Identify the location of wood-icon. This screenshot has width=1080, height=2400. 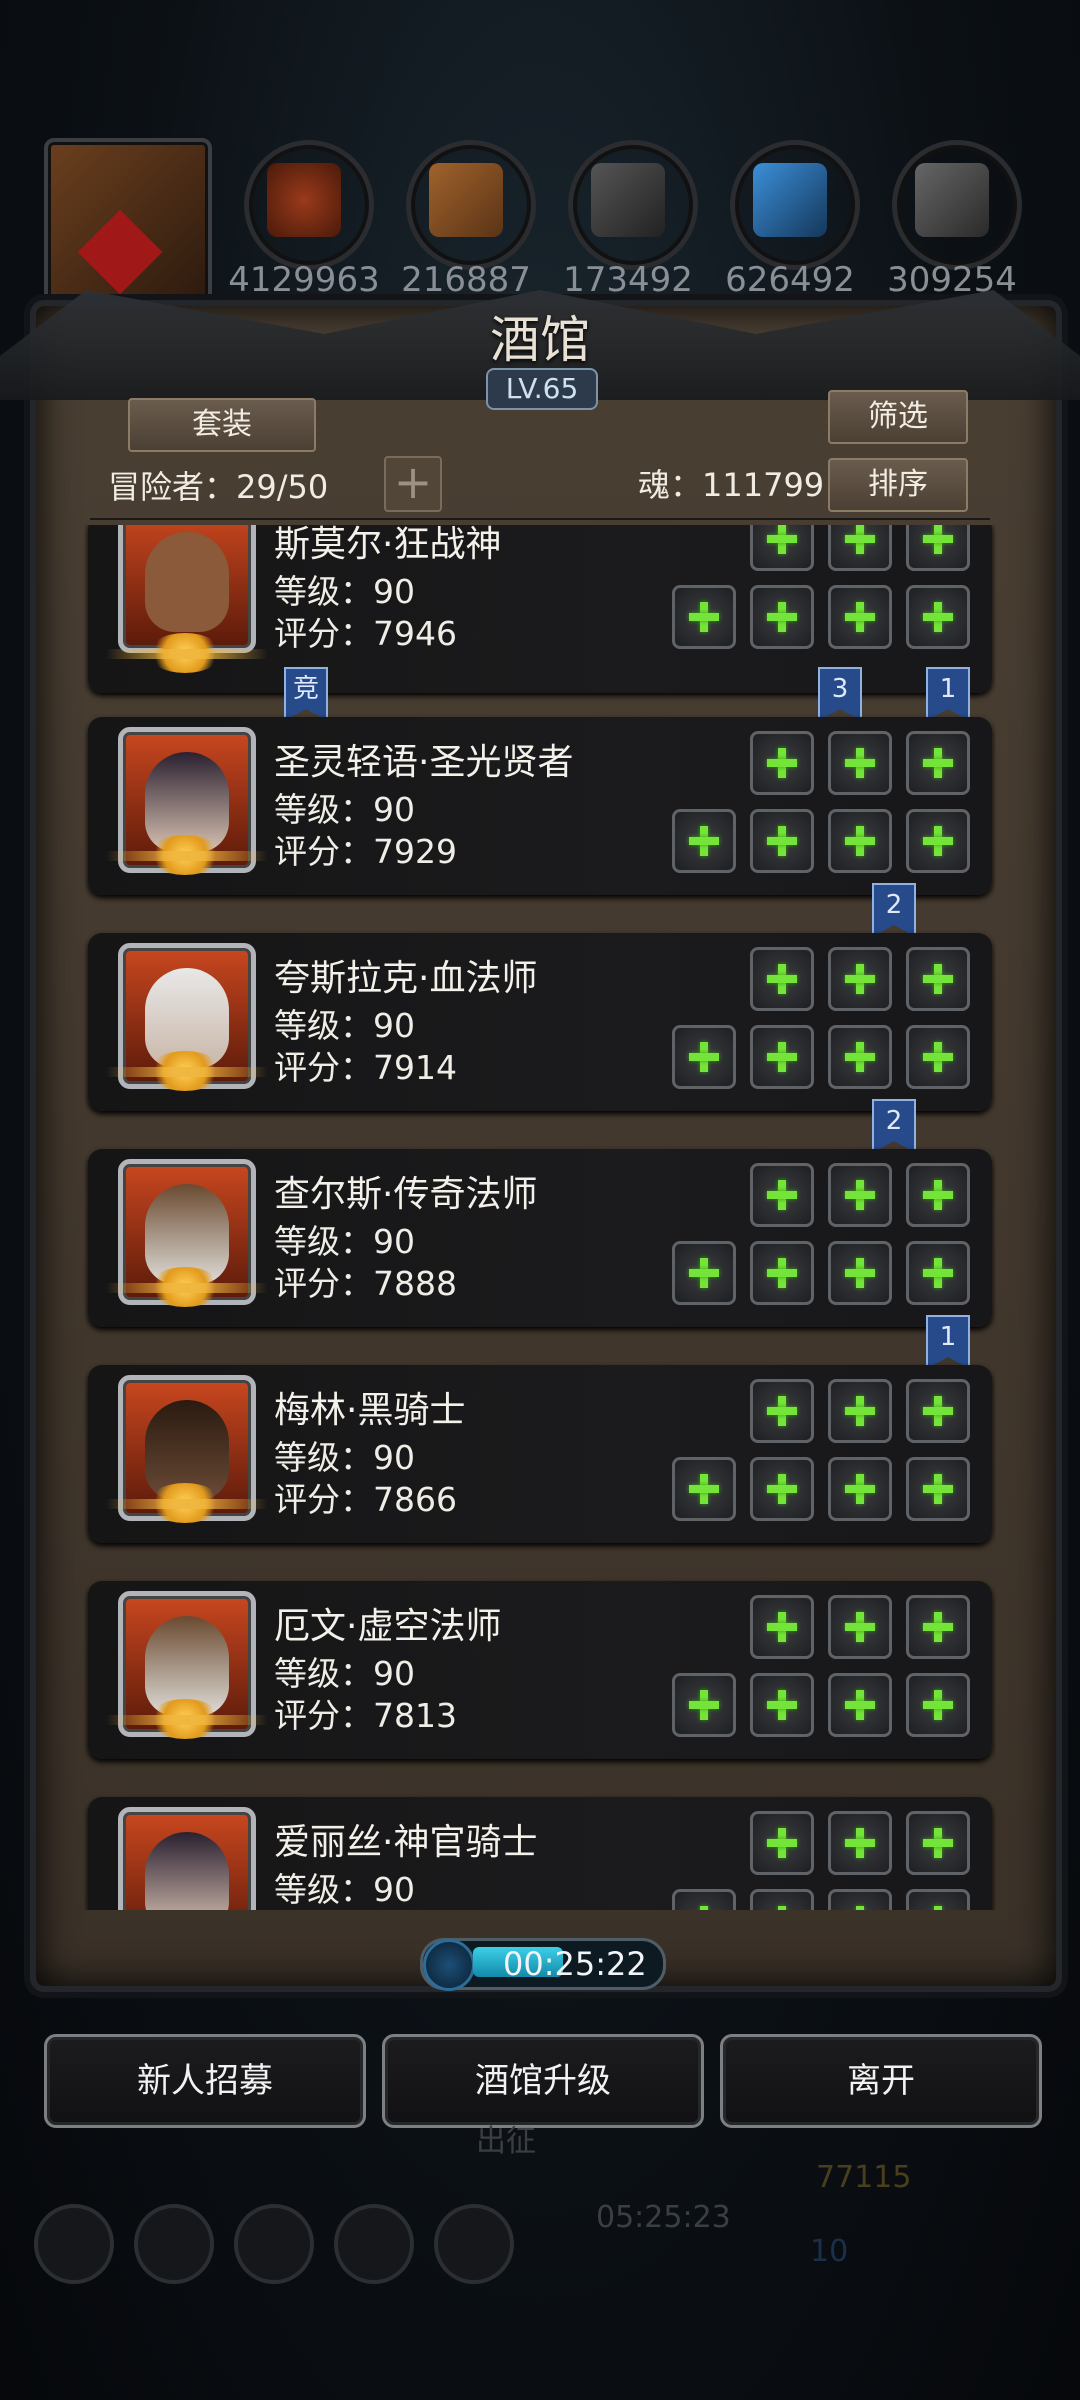
(471, 205).